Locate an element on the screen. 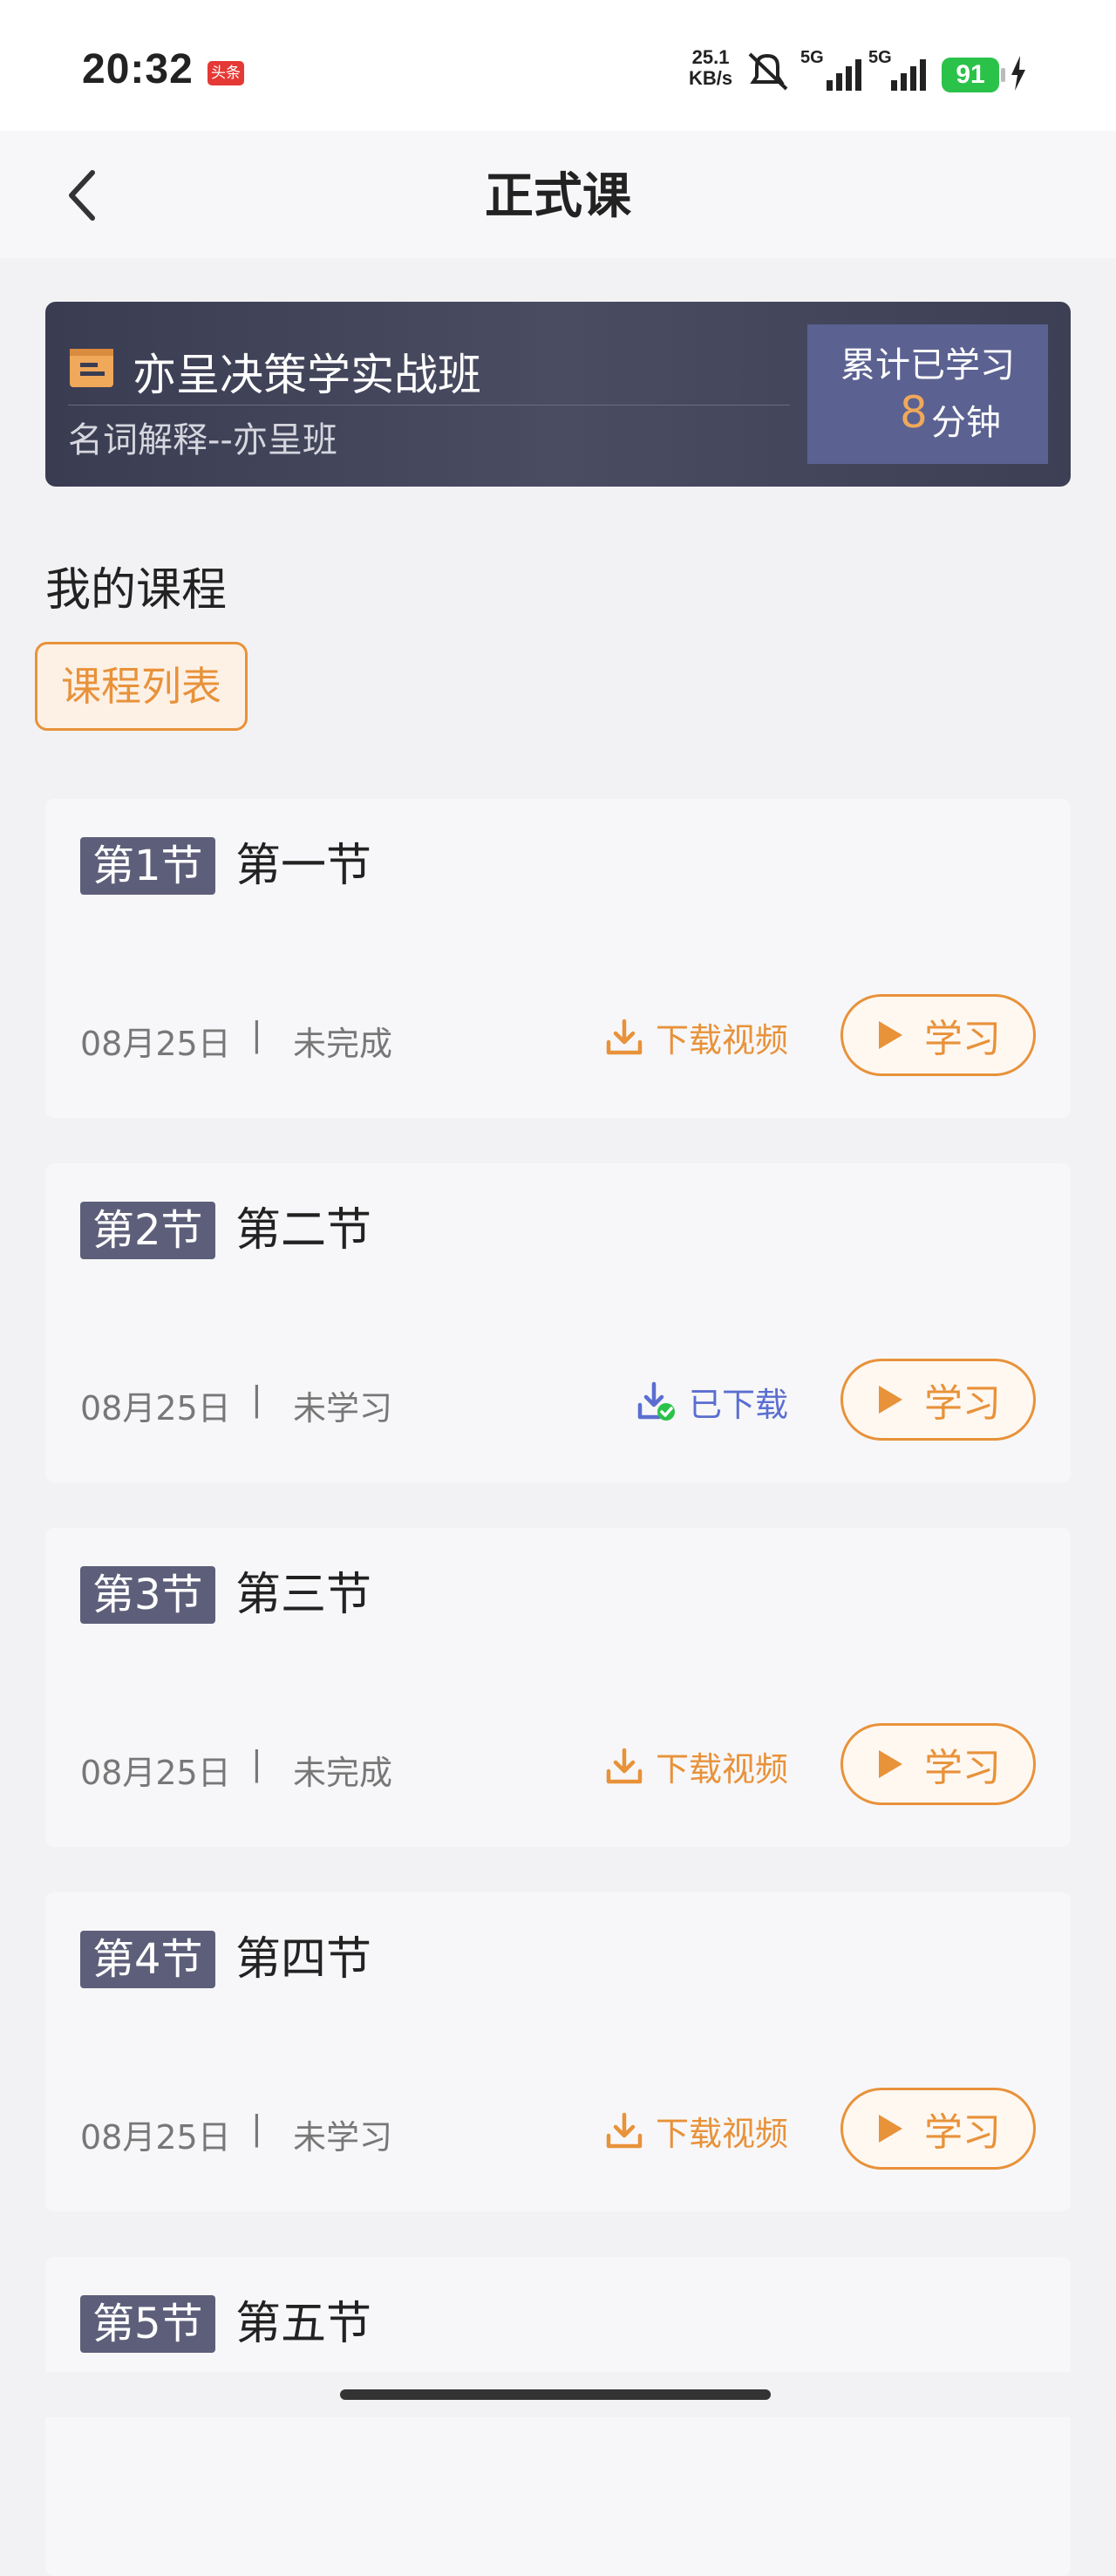 The width and height of the screenshot is (1116, 2576). lesson-title: 第五节 is located at coordinates (303, 2324).